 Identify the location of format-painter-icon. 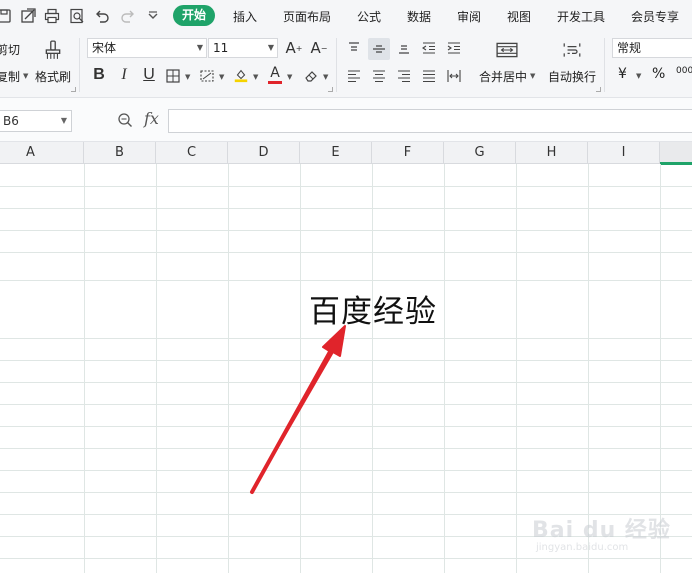
(53, 50).